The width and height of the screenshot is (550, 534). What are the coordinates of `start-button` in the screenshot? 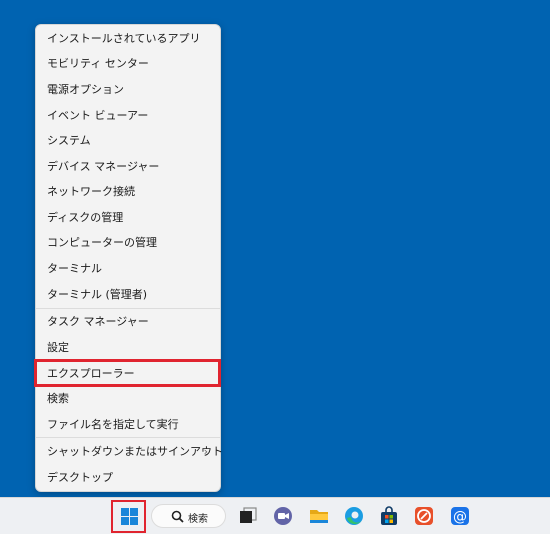 It's located at (128, 516).